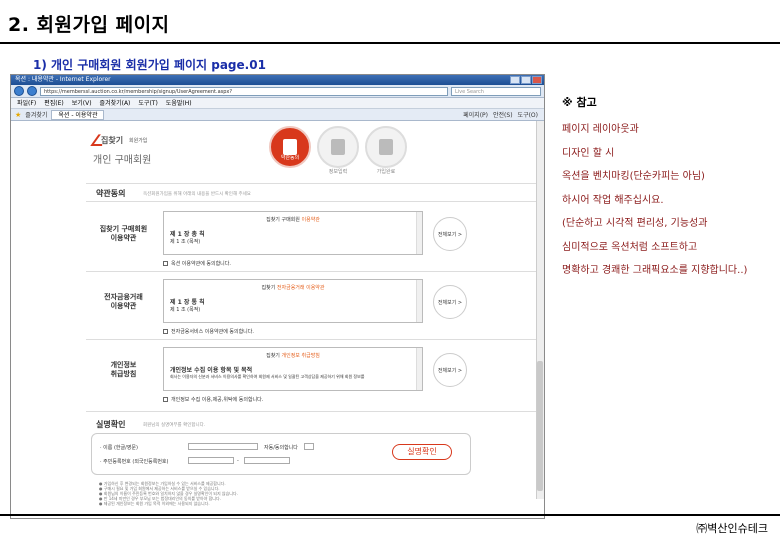 Image resolution: width=780 pixels, height=540 pixels. I want to click on logo-sub: 회원가입, so click(138, 141).